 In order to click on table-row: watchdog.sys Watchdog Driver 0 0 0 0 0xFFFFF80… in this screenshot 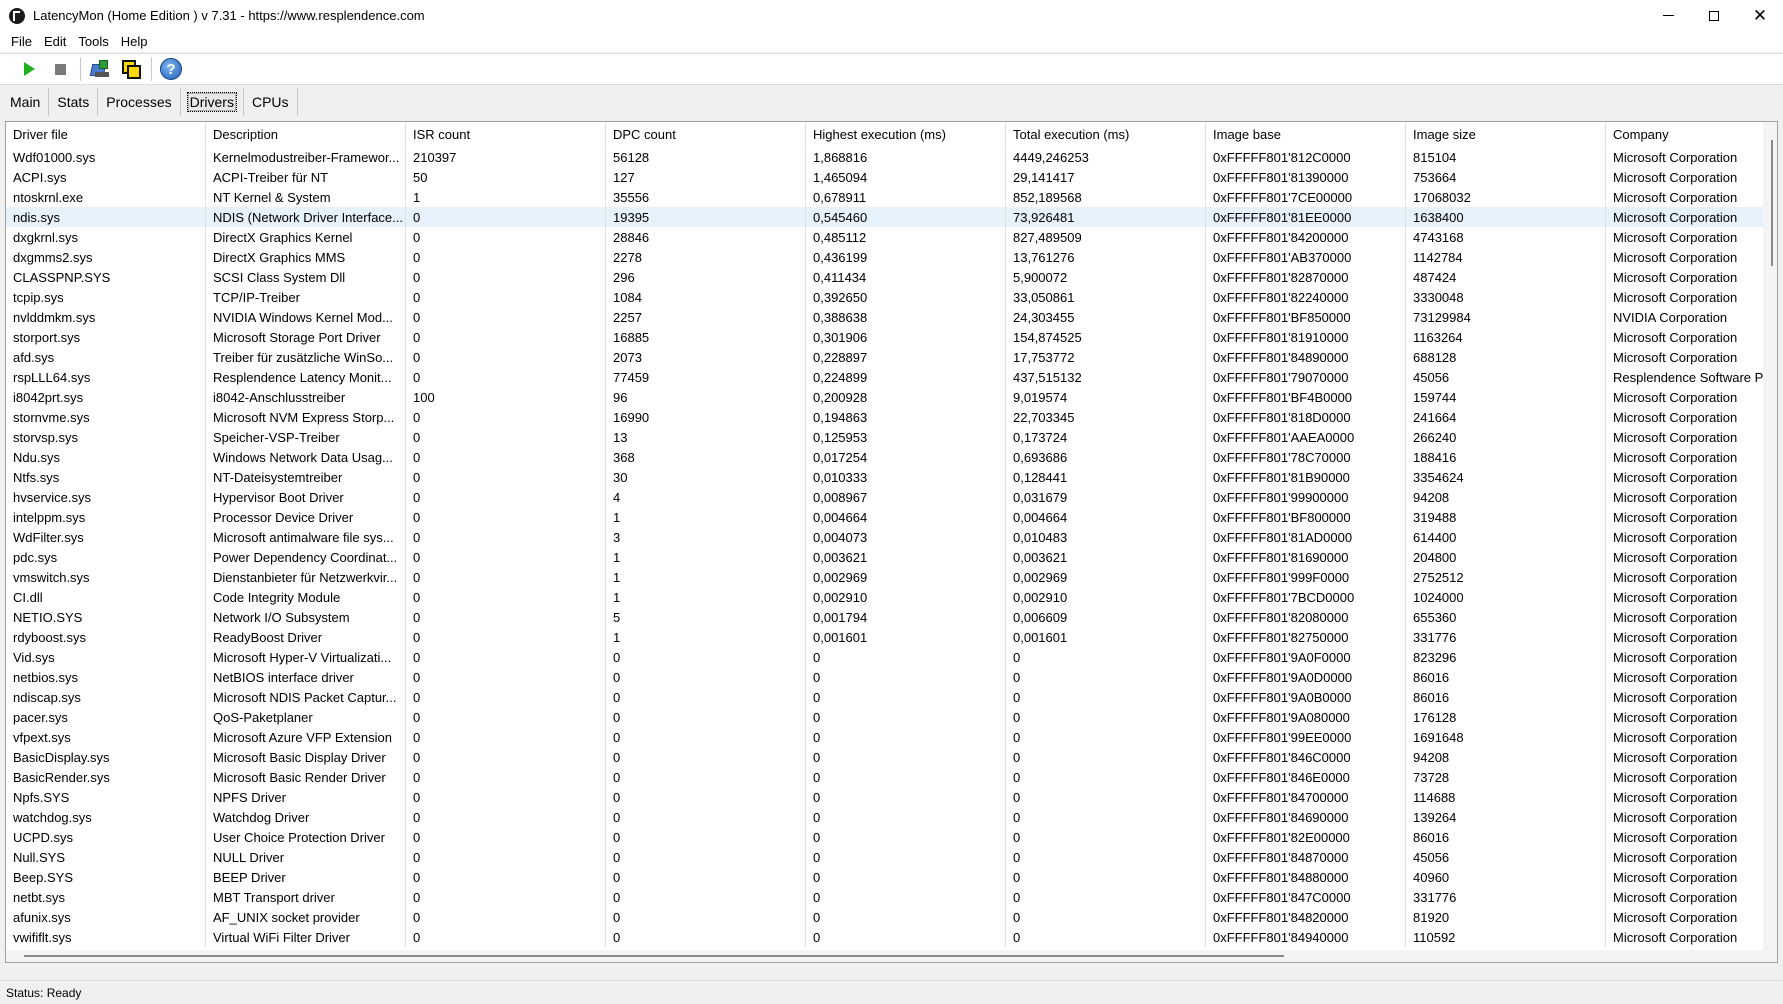, I will do `click(891, 817)`.